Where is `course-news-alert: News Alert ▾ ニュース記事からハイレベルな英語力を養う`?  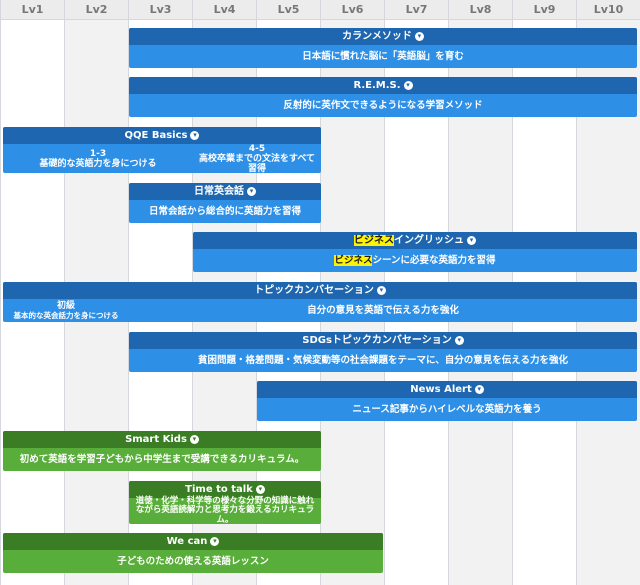
course-news-alert: News Alert ▾ ニュース記事からハイレベルな英語力を養う is located at coordinates (447, 401).